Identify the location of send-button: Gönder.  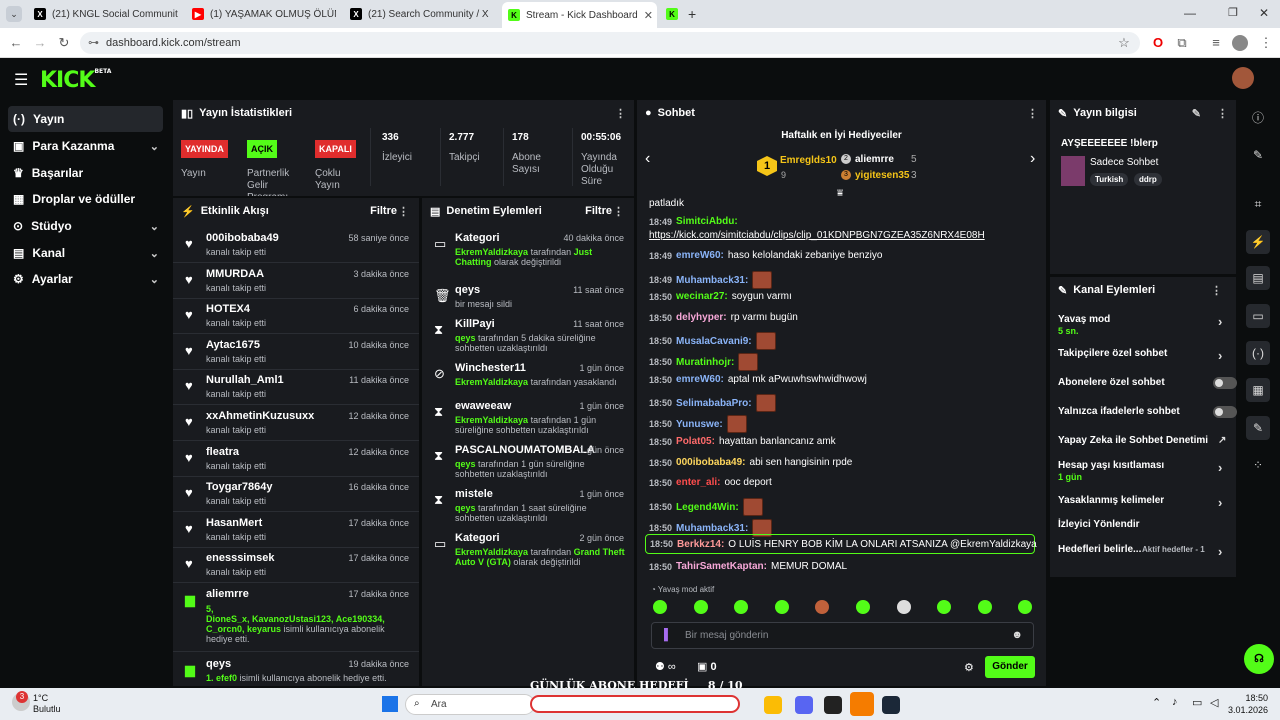
(1010, 667).